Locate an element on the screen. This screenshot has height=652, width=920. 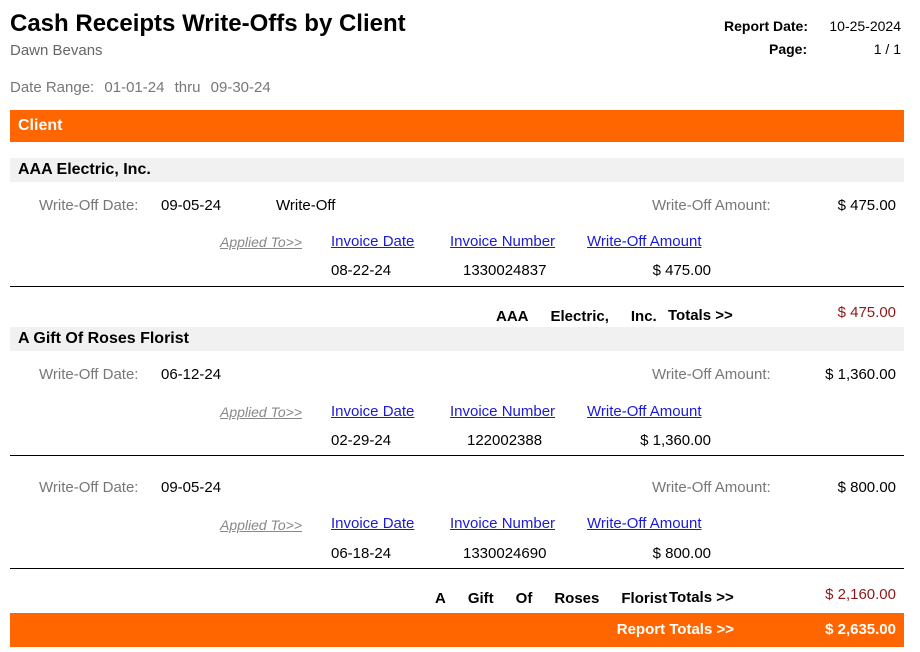
invoice-number: 122002388 is located at coordinates (505, 440).